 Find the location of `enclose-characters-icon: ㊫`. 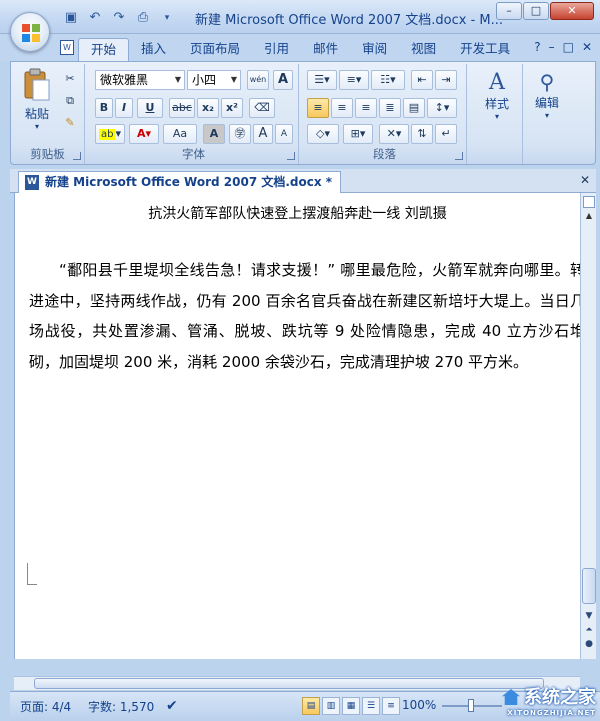

enclose-characters-icon: ㊫ is located at coordinates (240, 134).